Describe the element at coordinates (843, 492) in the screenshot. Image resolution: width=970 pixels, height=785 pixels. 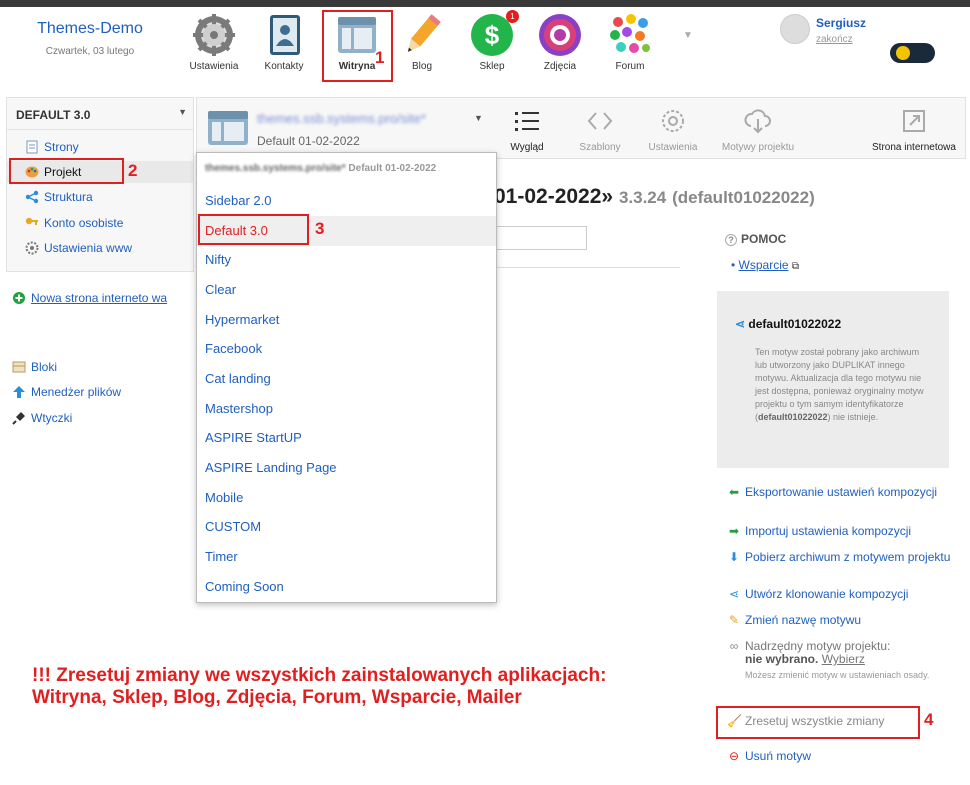
I see `export-settings-link: ⬅ Eksportowanie ustawień kompozycji` at that location.